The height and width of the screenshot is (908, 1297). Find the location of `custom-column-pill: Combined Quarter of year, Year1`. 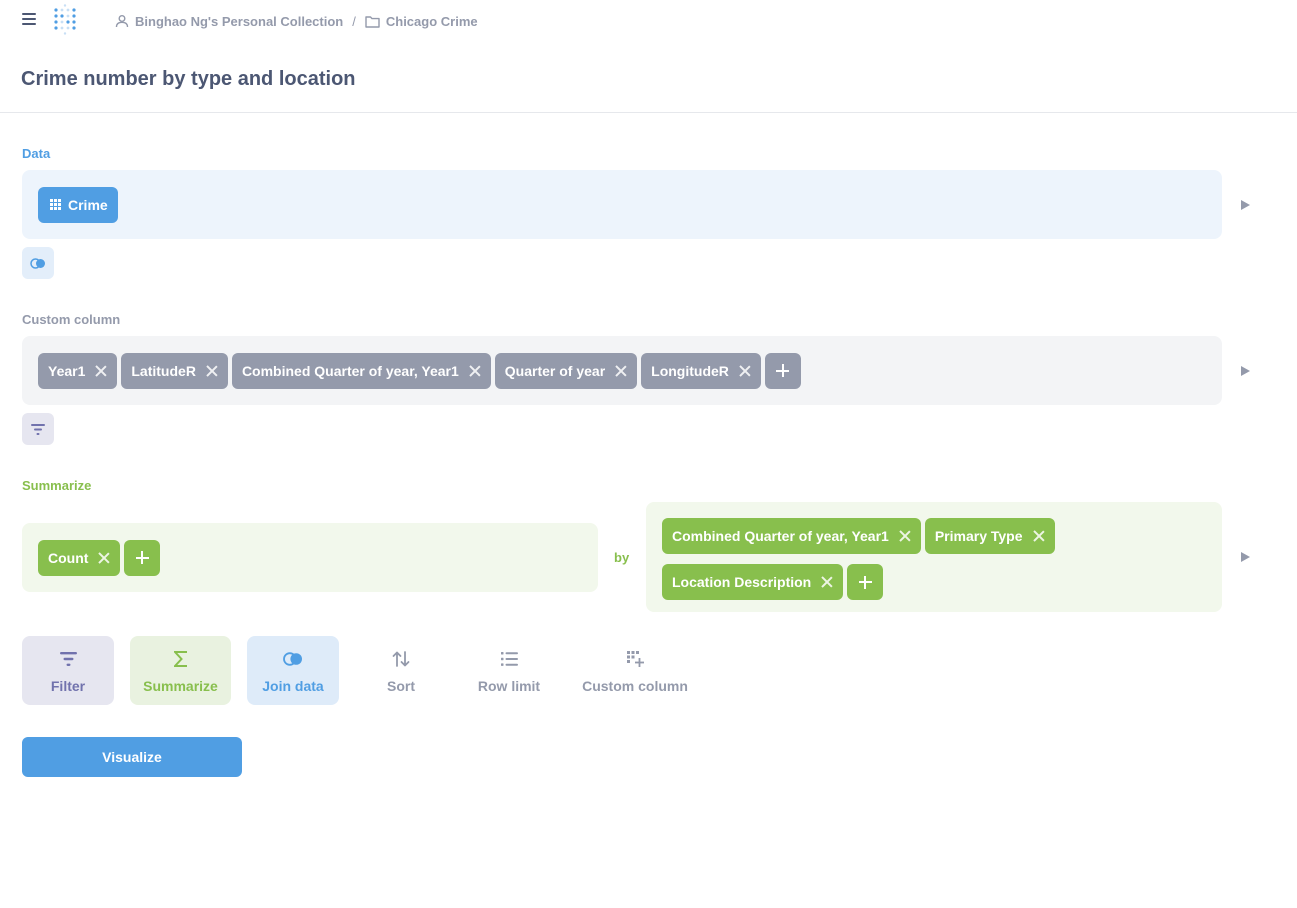

custom-column-pill: Combined Quarter of year, Year1 is located at coordinates (361, 370).